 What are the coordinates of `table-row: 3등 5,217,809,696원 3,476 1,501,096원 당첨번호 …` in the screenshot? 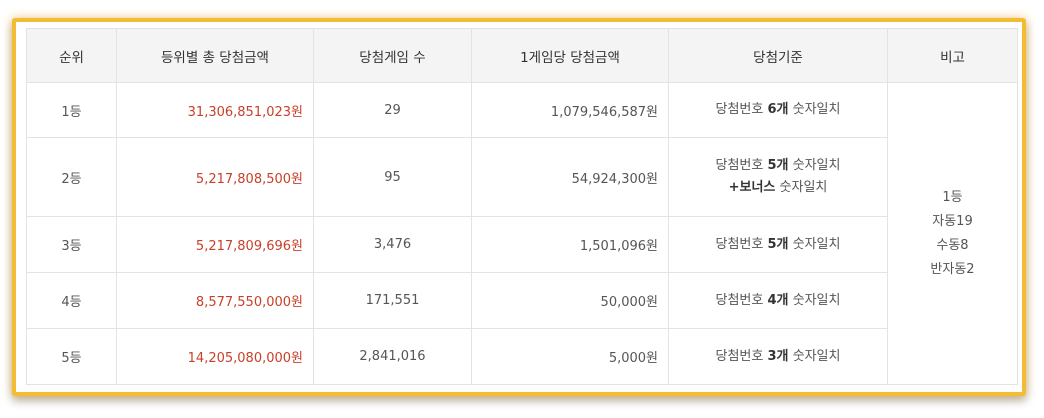 It's located at (522, 244).